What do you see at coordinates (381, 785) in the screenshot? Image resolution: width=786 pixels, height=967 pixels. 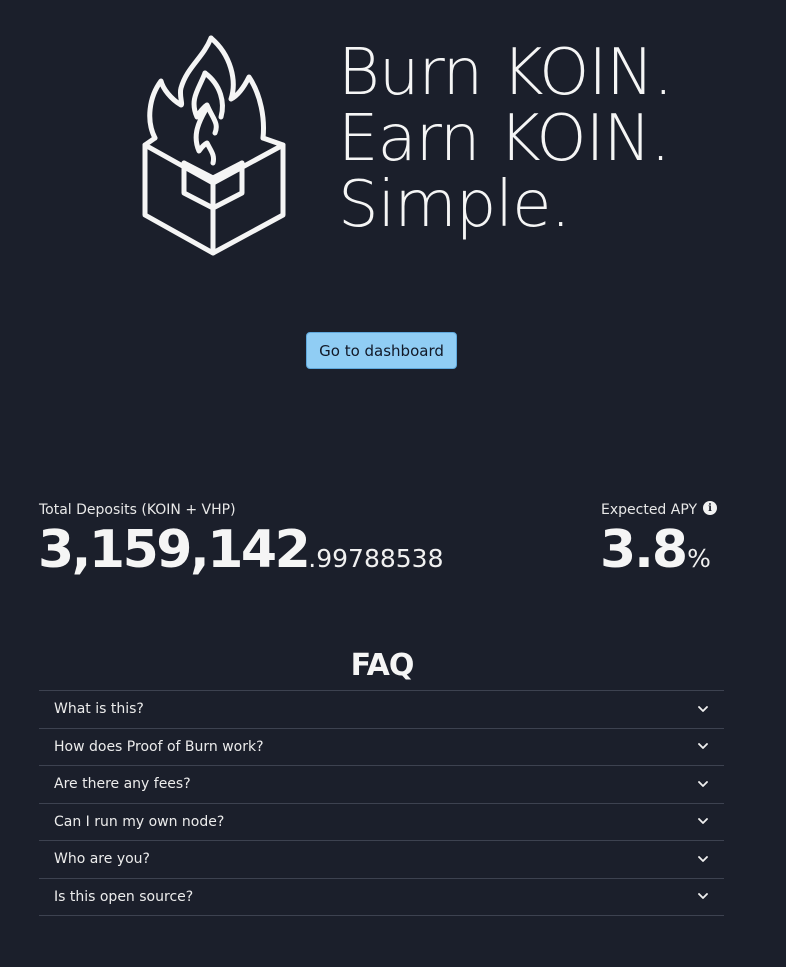 I see `faq-item: Are there any fees?` at bounding box center [381, 785].